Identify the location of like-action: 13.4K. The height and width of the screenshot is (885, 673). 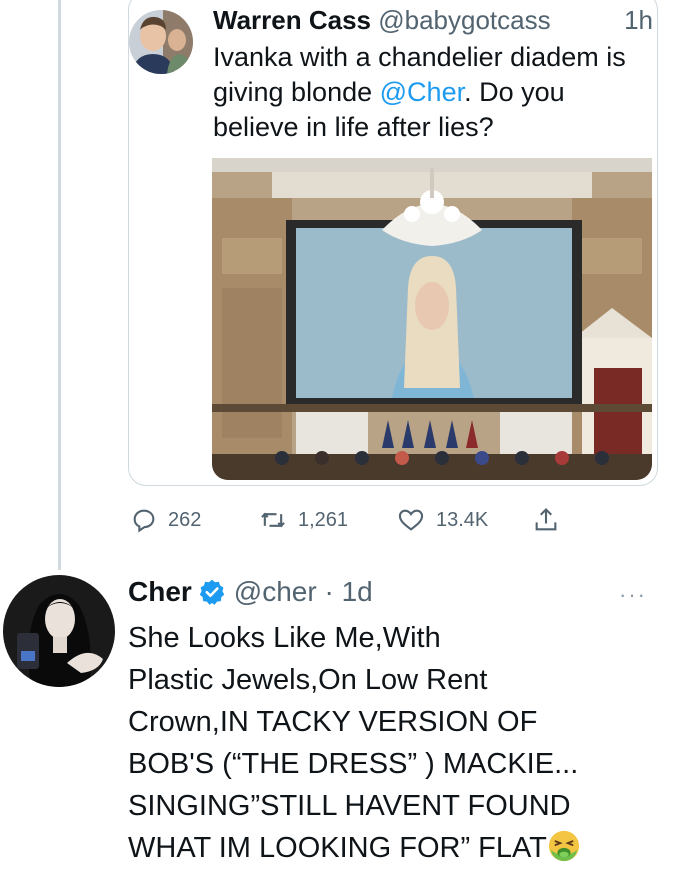
(442, 520).